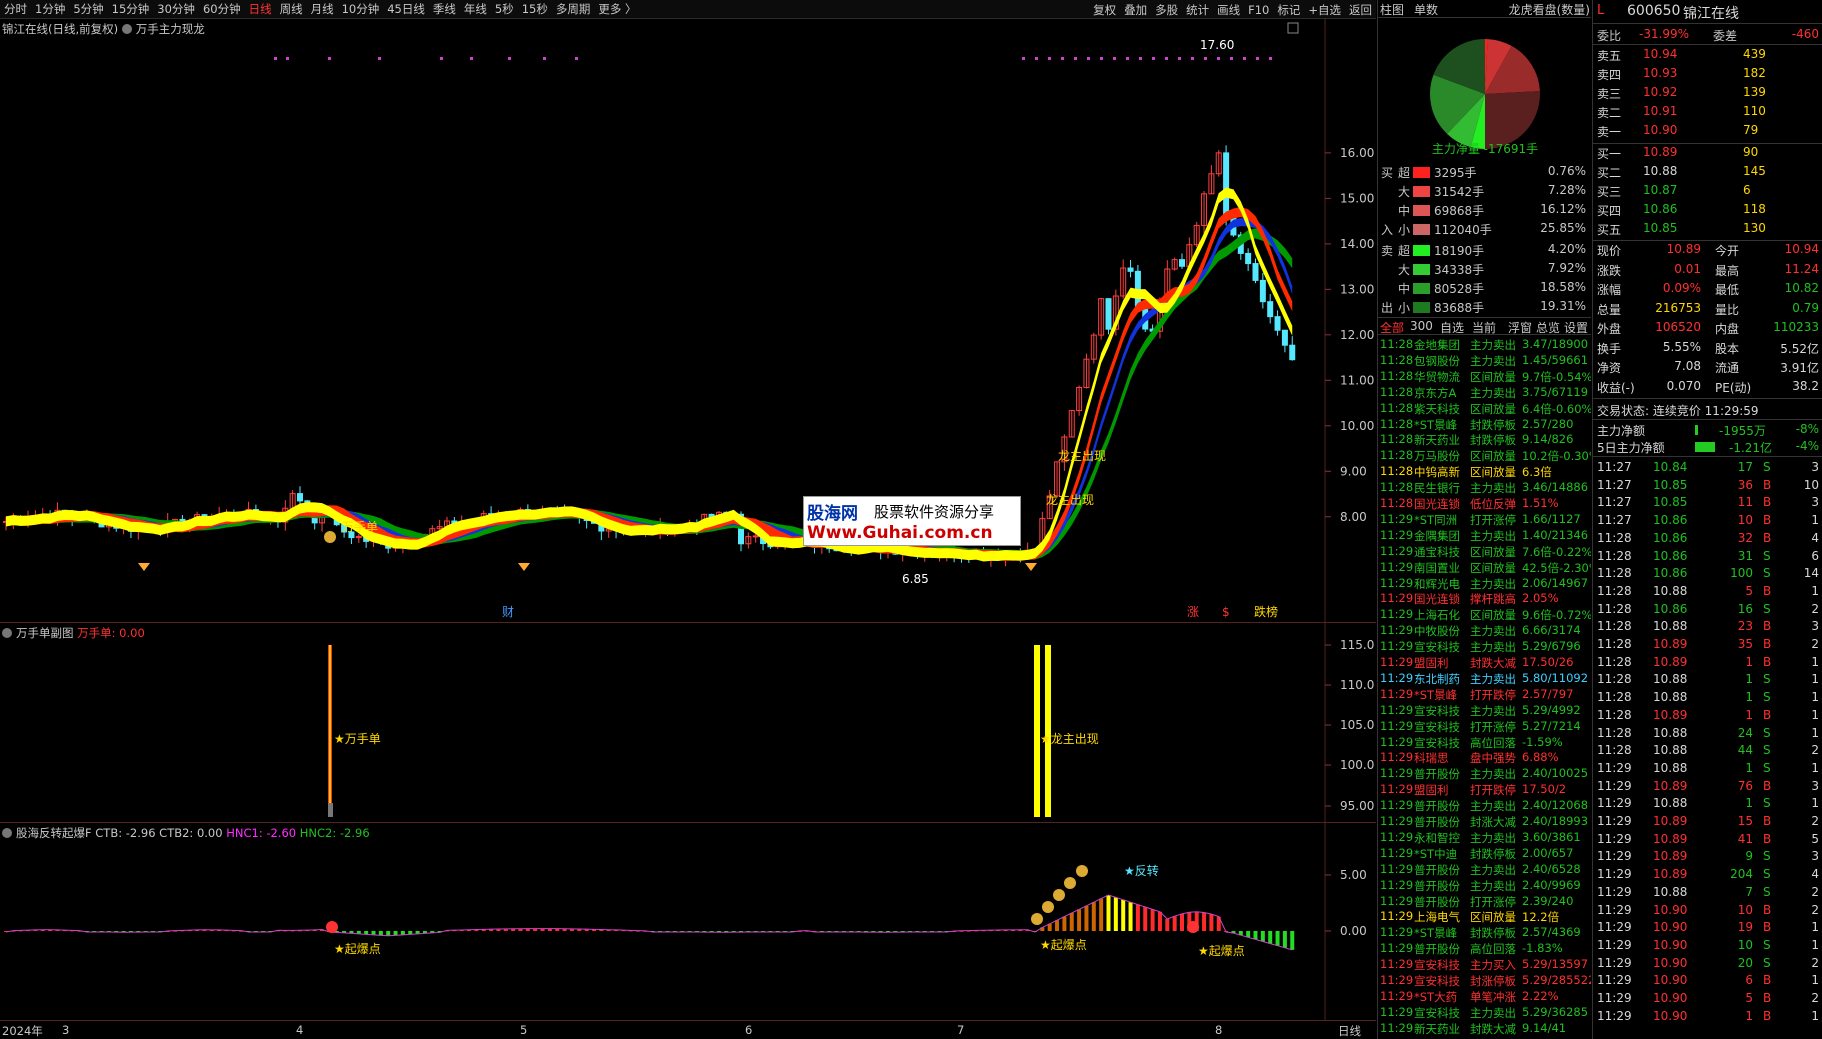 The image size is (1822, 1039). I want to click on radar-row: 11:29 宣安科技 打开涨停 5.27/7214, so click(1484, 727).